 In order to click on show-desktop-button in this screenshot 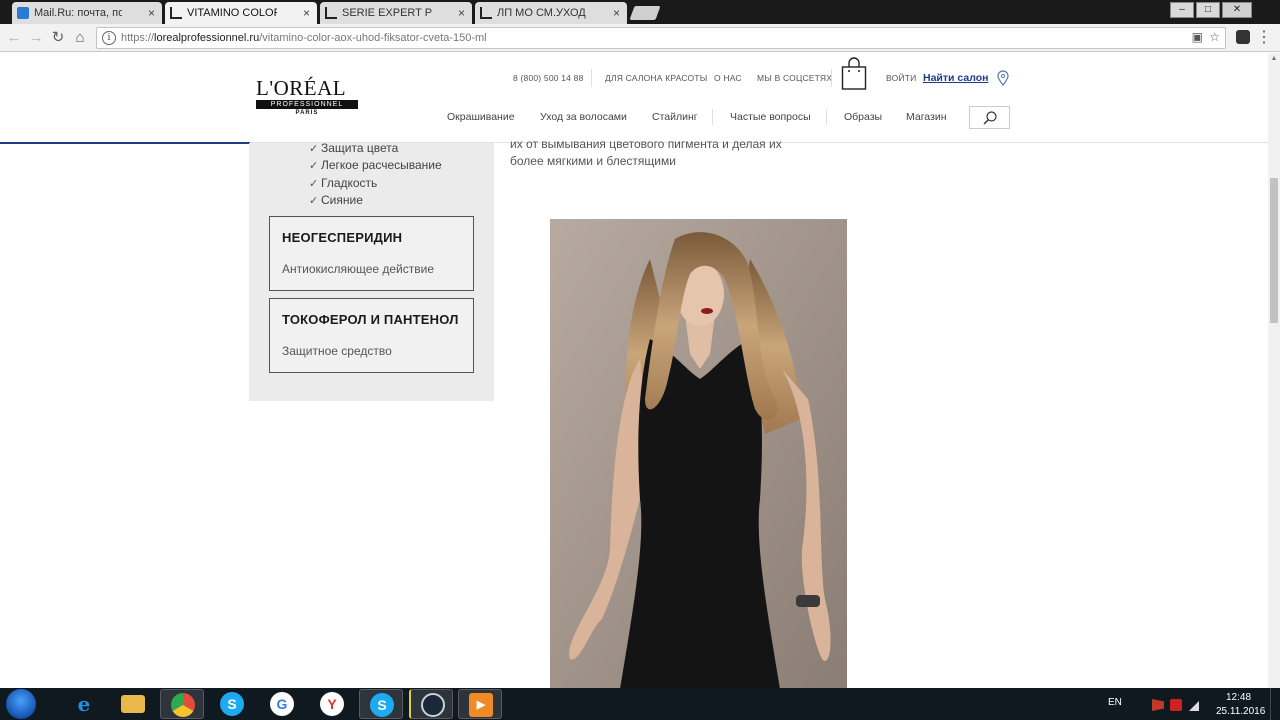, I will do `click(1275, 704)`.